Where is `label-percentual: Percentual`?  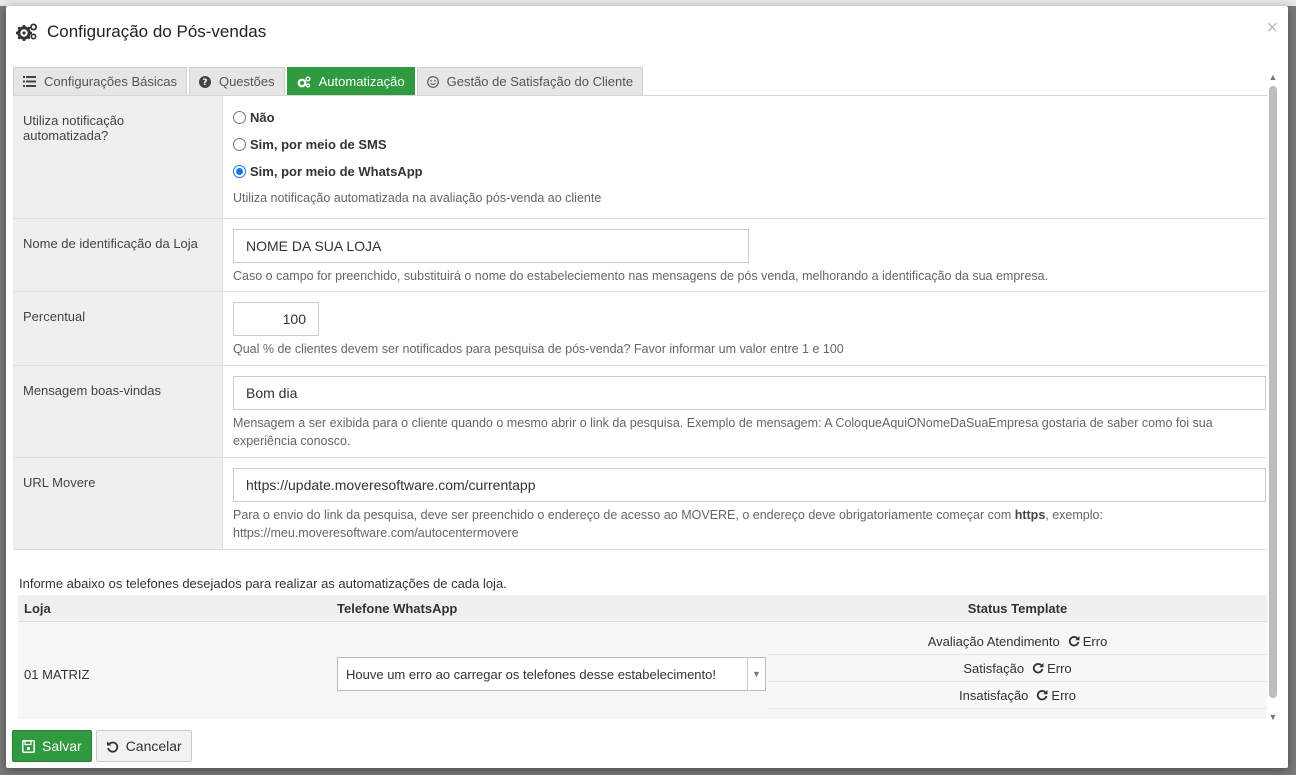 label-percentual: Percentual is located at coordinates (118, 328).